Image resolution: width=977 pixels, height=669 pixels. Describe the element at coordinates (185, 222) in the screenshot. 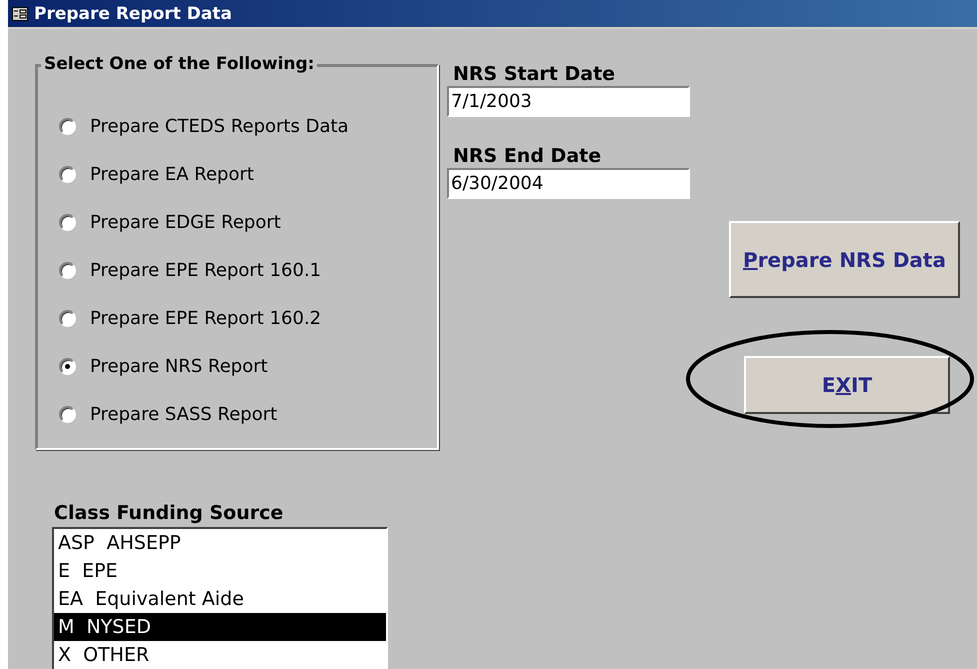

I see `radio-label: Prepare EDGE Report` at that location.